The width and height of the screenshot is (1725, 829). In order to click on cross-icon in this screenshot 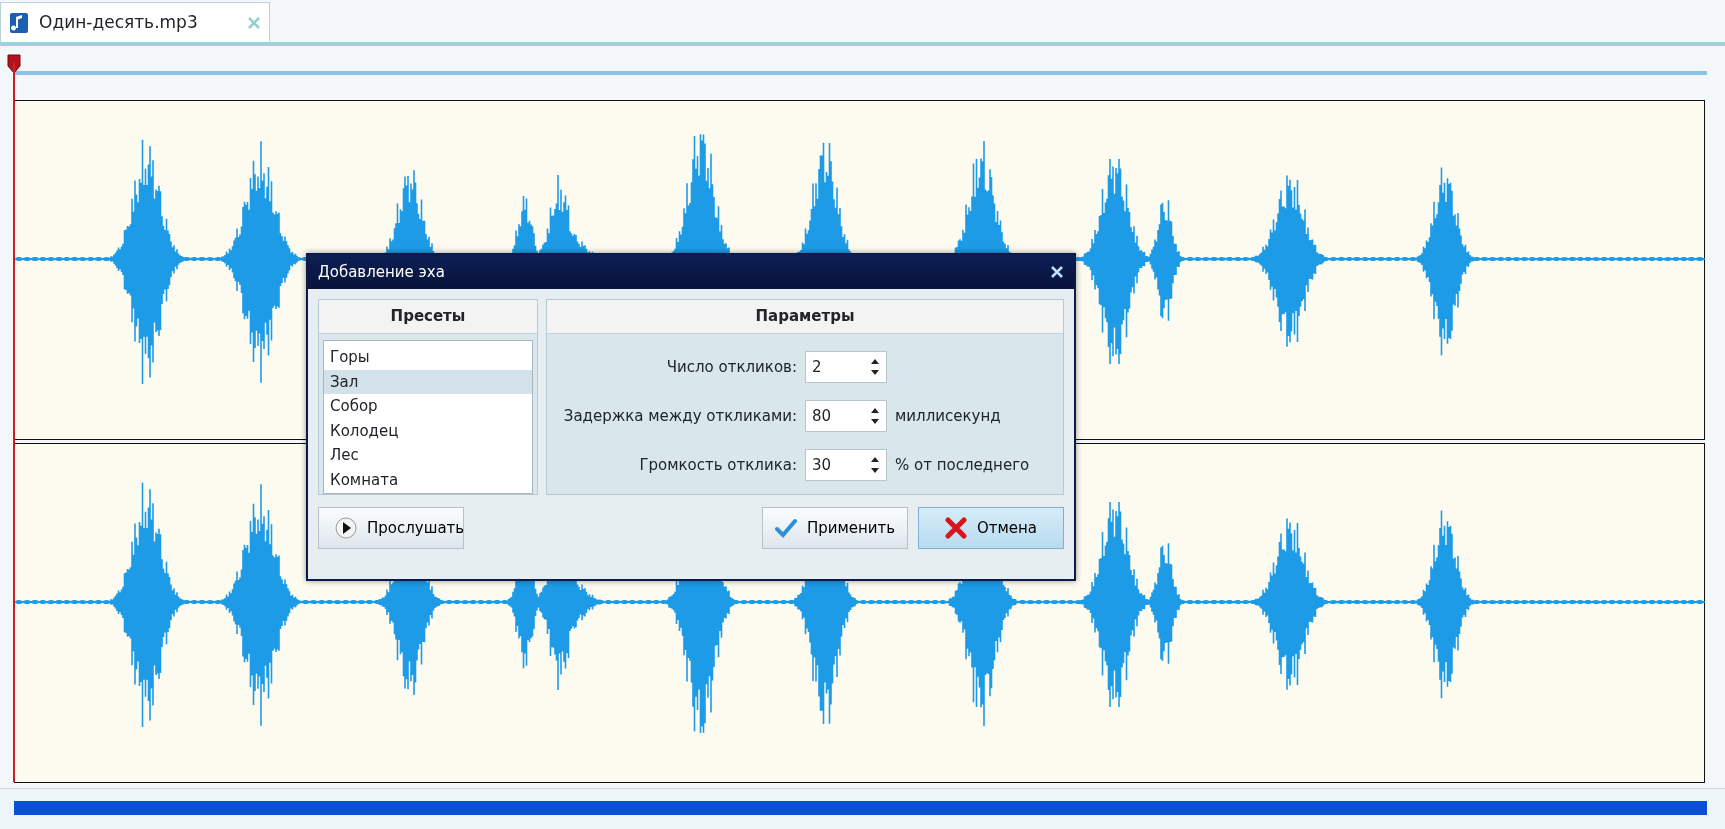, I will do `click(955, 528)`.